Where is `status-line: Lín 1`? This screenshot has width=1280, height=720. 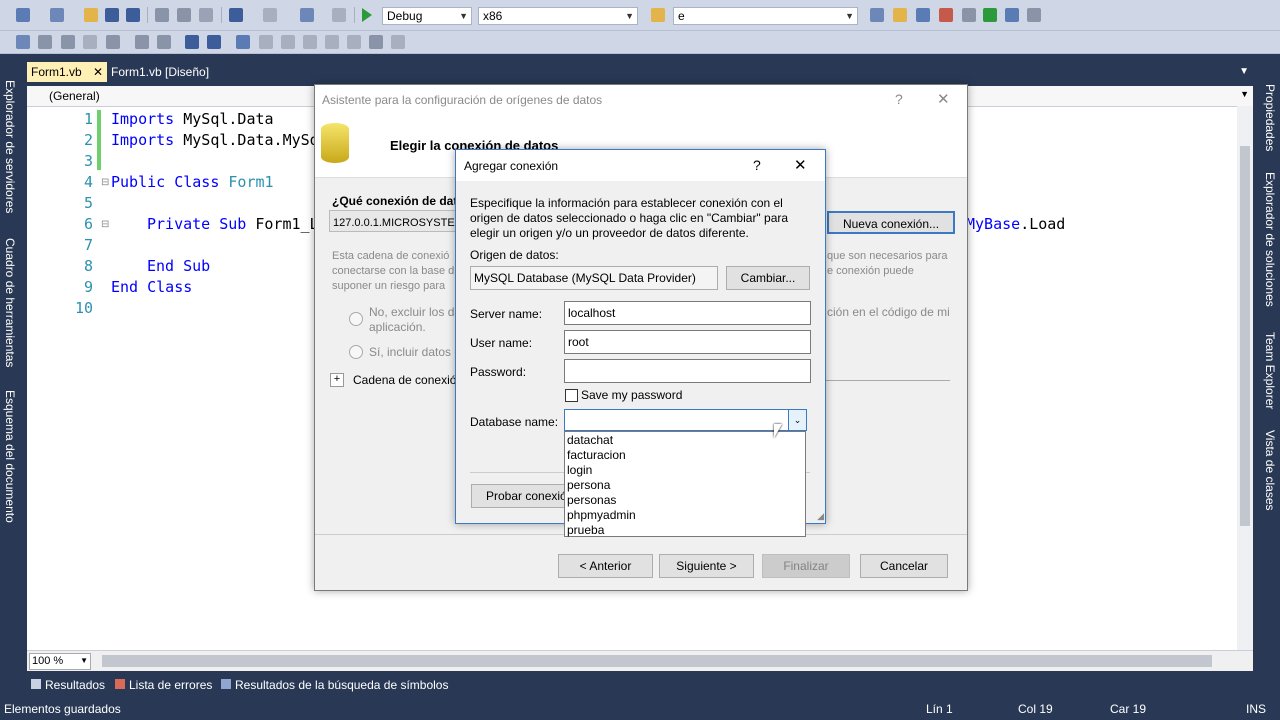 status-line: Lín 1 is located at coordinates (939, 709).